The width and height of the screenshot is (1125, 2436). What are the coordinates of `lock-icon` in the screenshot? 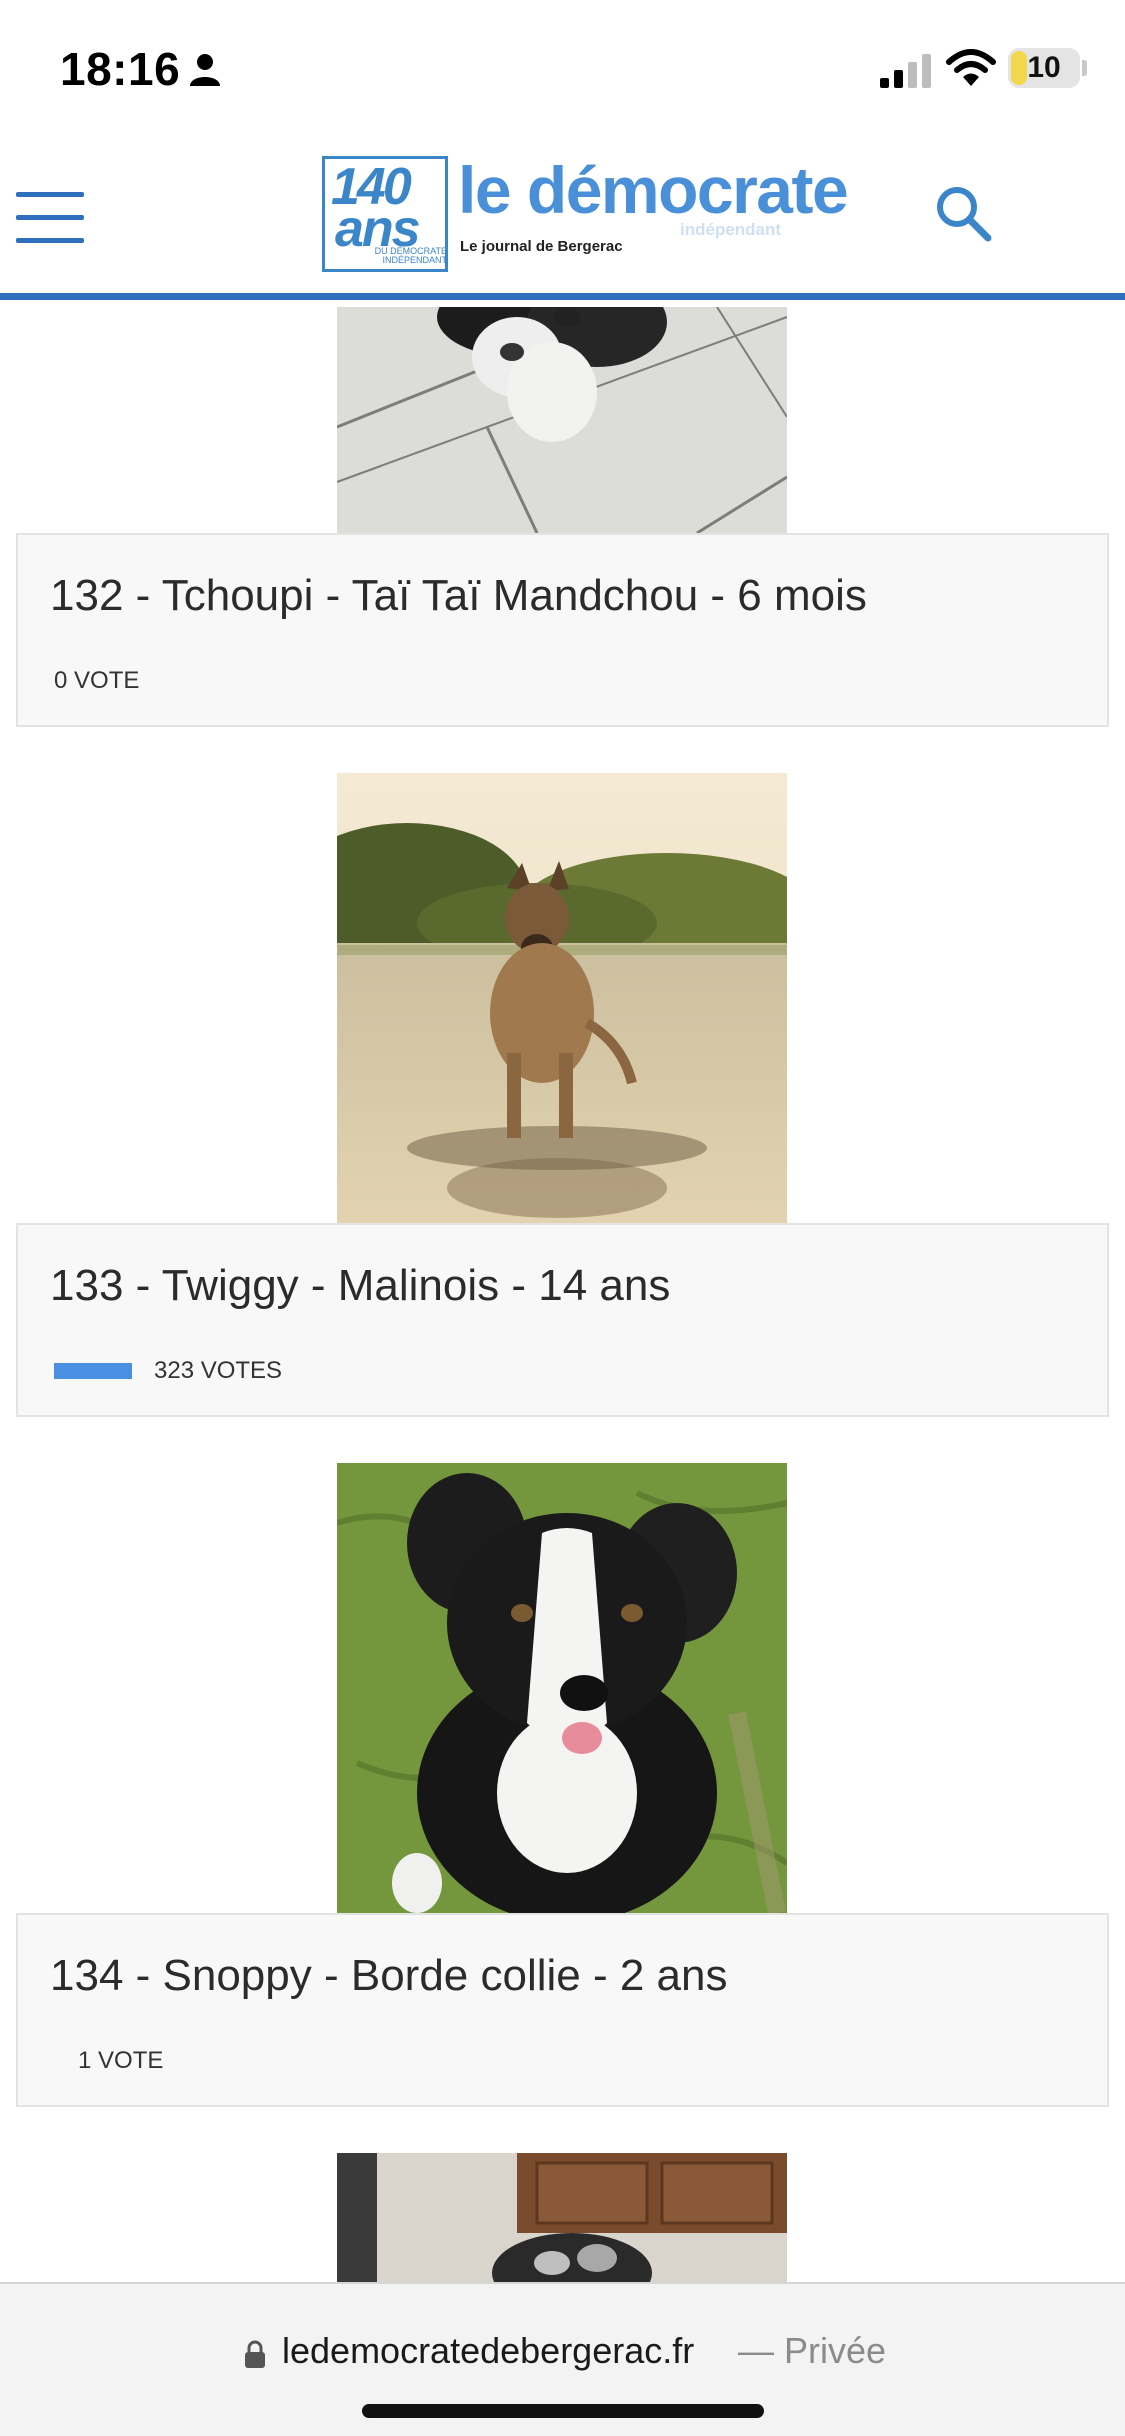 It's located at (255, 2354).